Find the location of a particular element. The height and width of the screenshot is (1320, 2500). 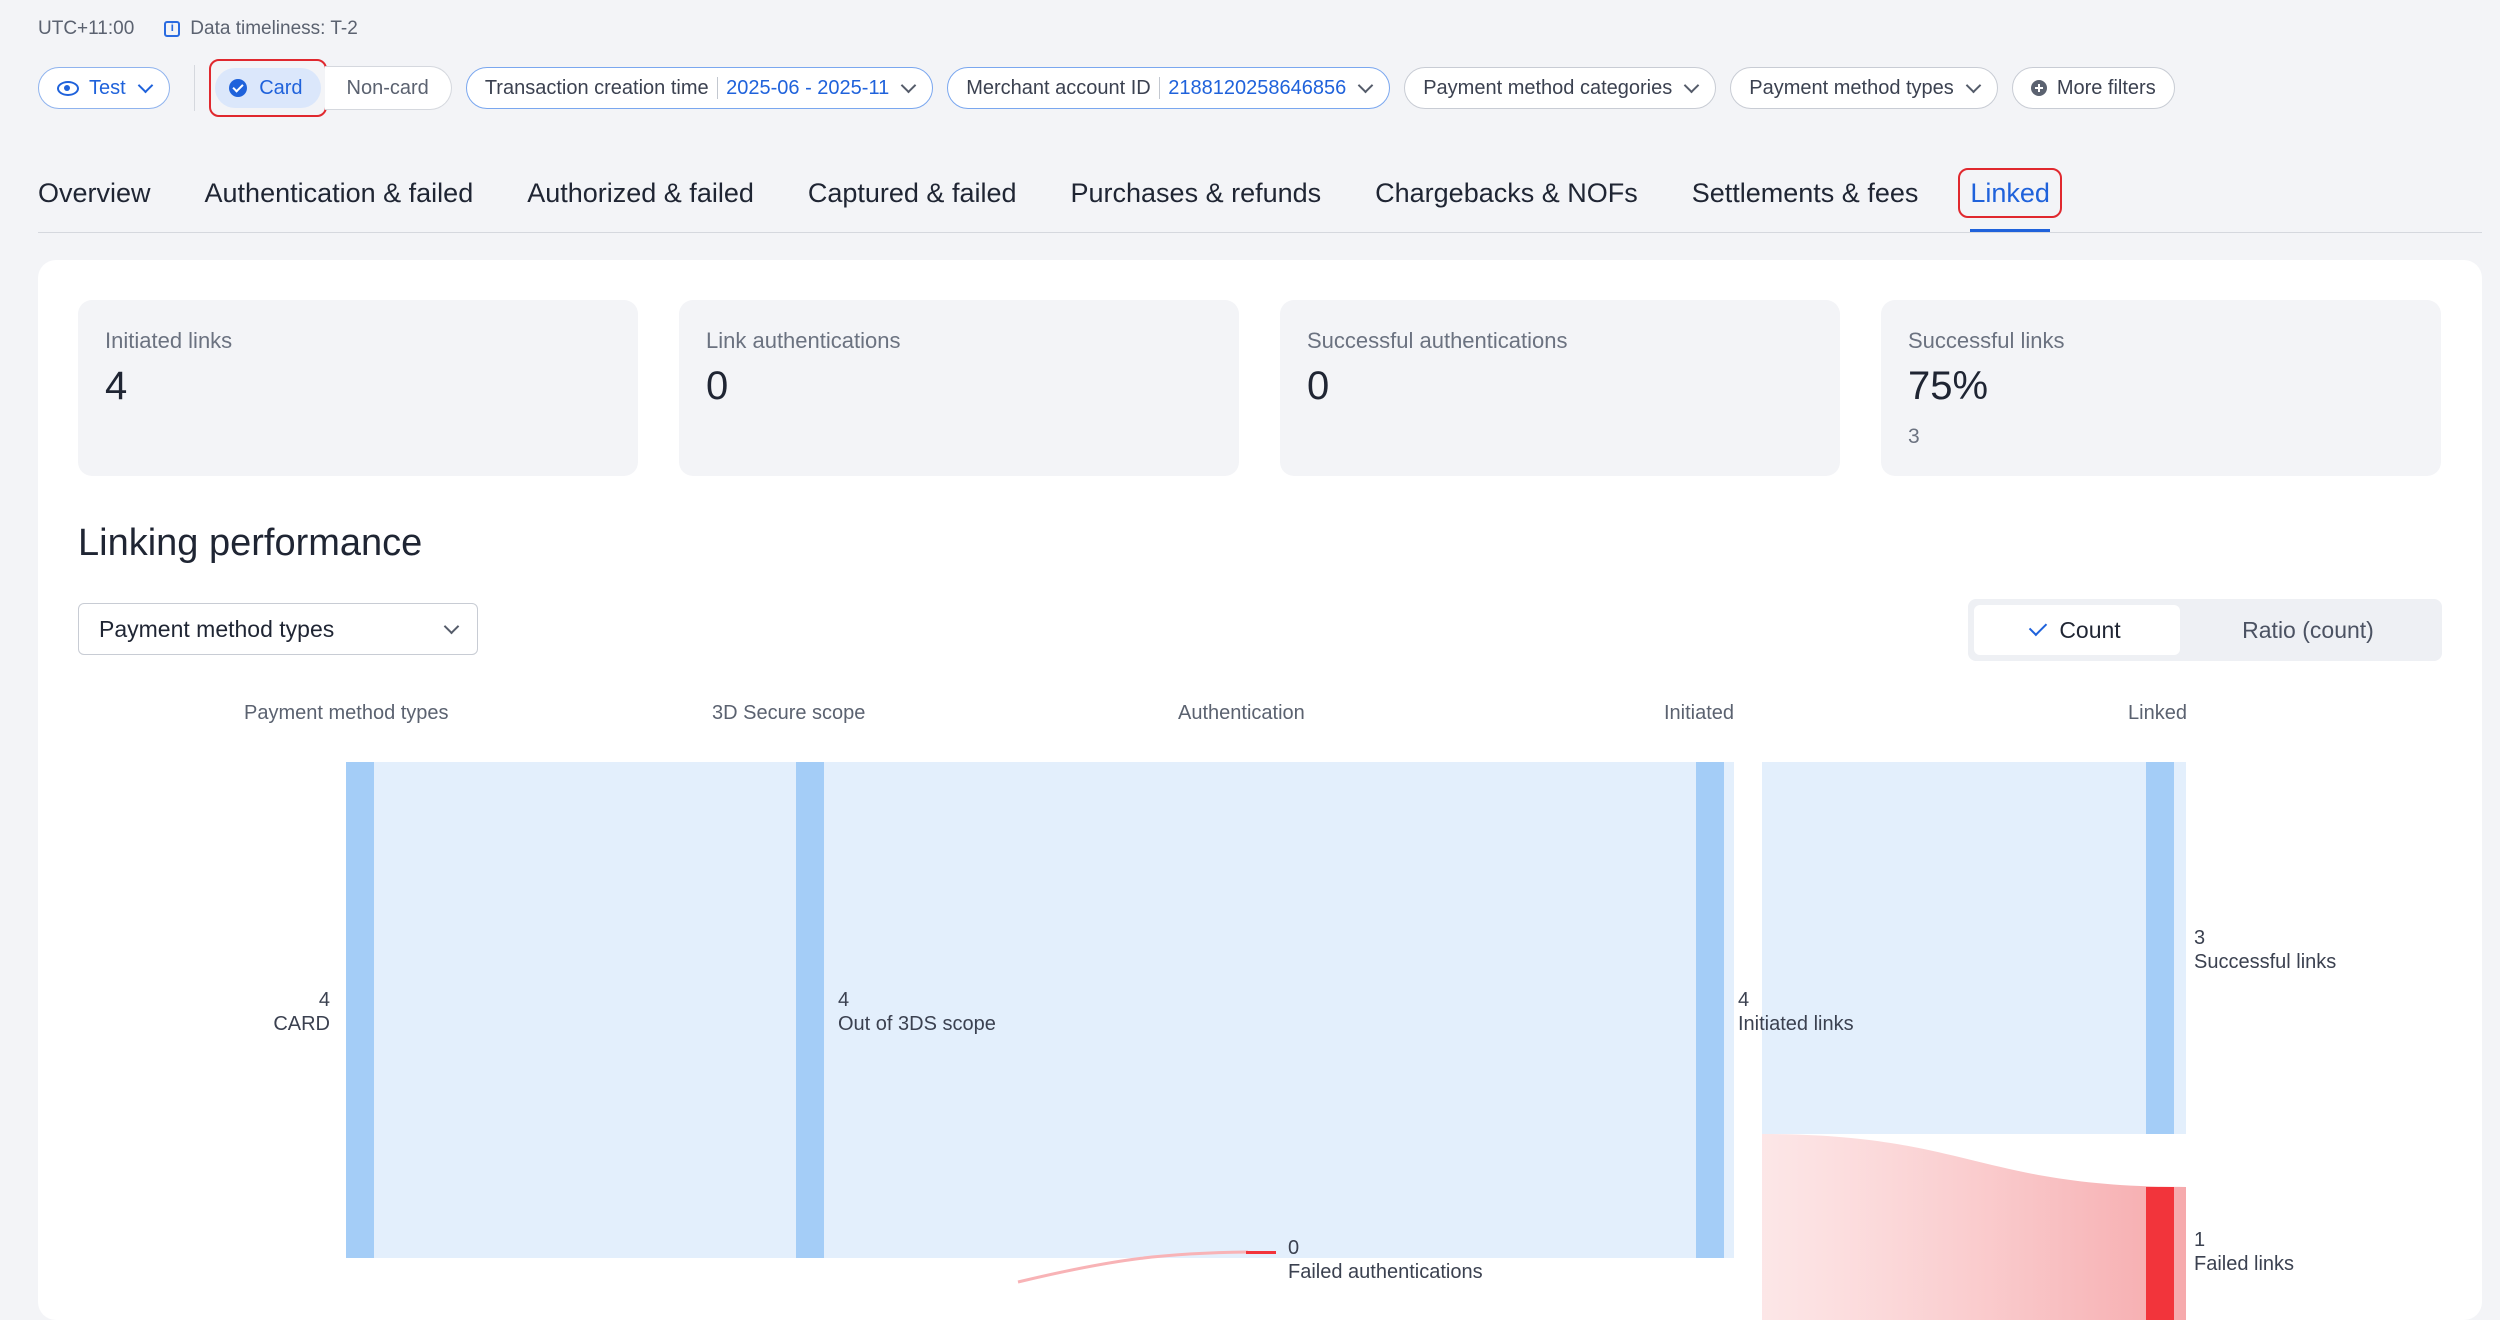

tab-linked: Linked is located at coordinates (2010, 200).